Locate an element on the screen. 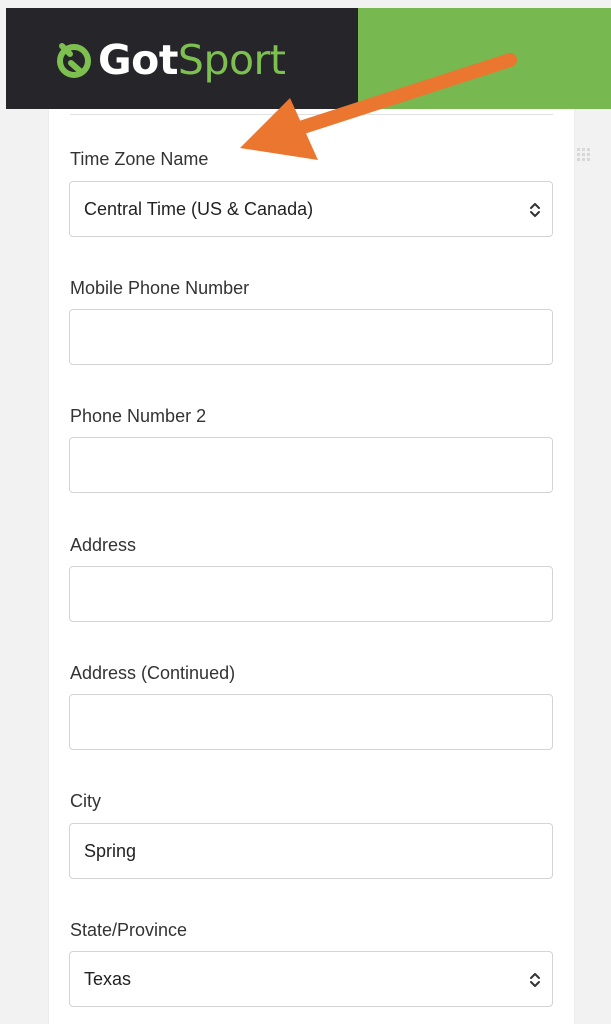 Image resolution: width=611 pixels, height=1024 pixels. city-input: Spring is located at coordinates (311, 851).